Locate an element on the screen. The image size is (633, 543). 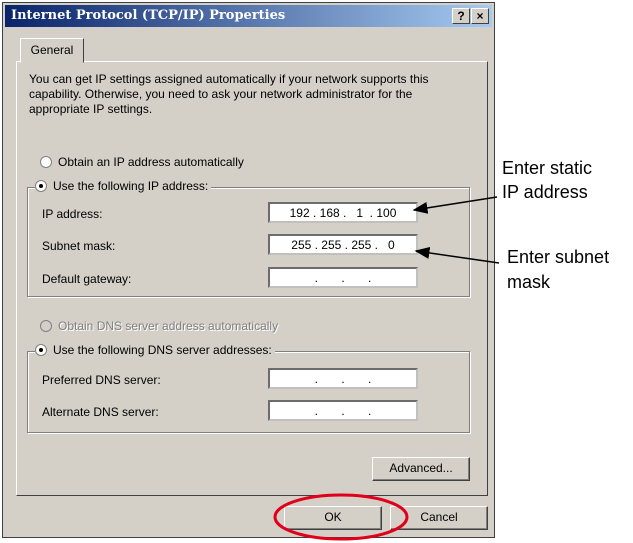
subnet-arrow is located at coordinates (457, 255).